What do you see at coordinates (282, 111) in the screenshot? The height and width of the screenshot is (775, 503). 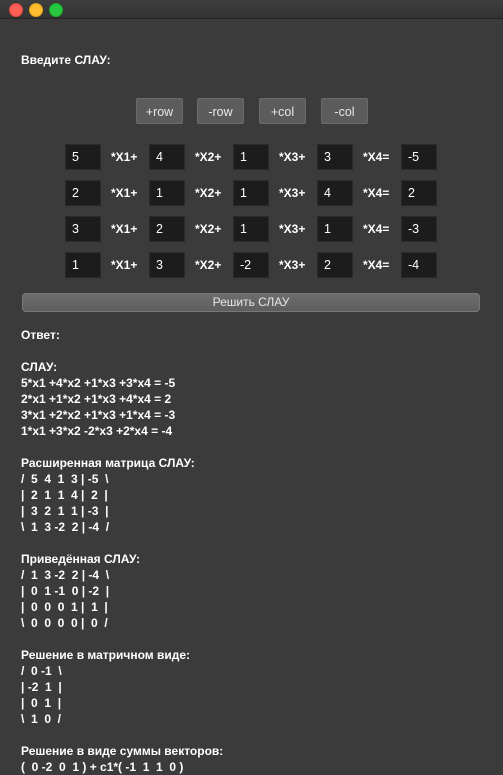 I see `add-col-button: +col` at bounding box center [282, 111].